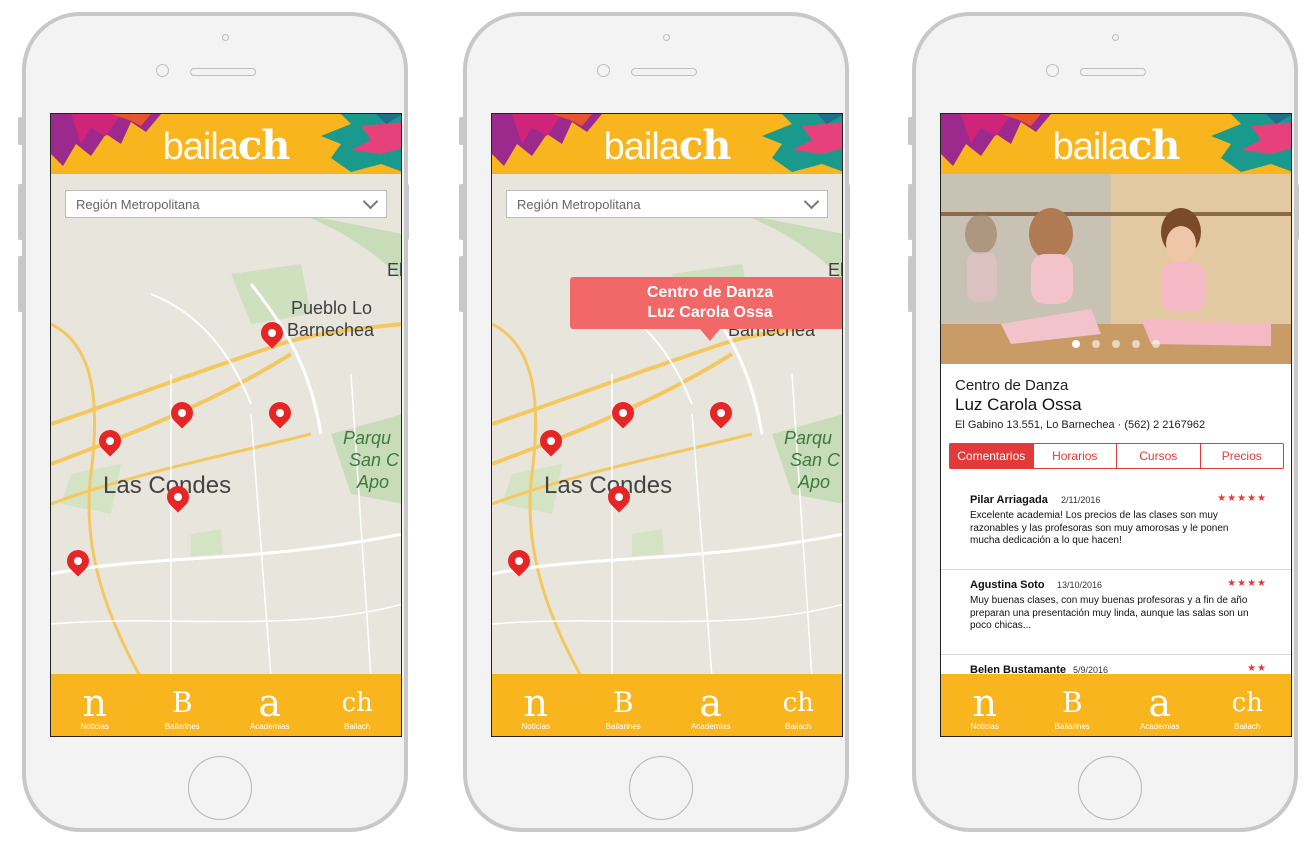  I want to click on tooltip-tail, so click(710, 335).